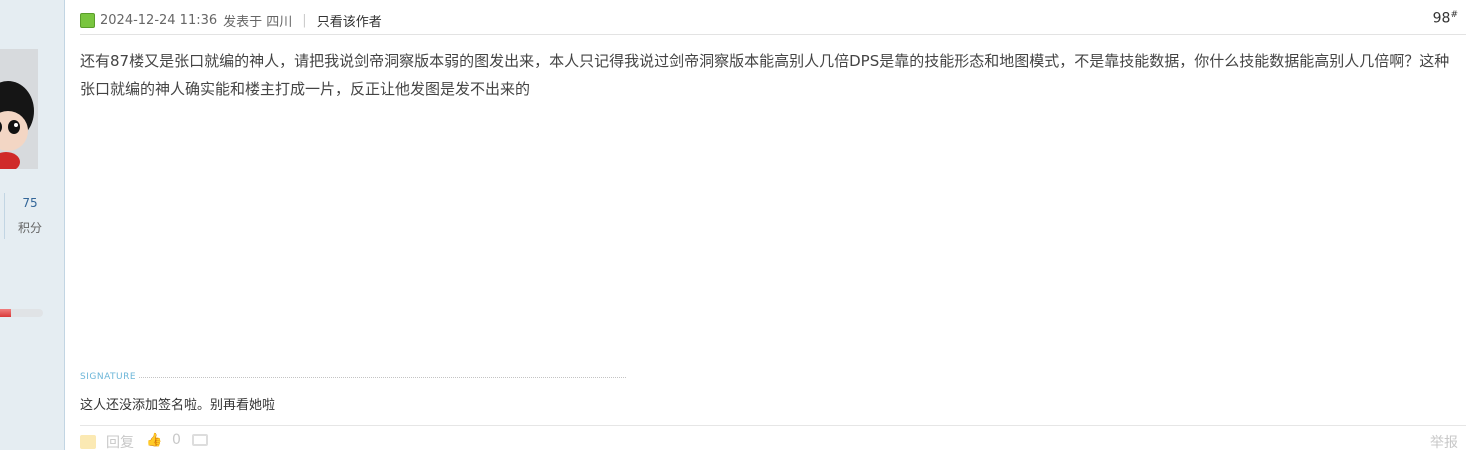 This screenshot has width=1466, height=450. What do you see at coordinates (87, 20) in the screenshot?
I see `online-status-icon` at bounding box center [87, 20].